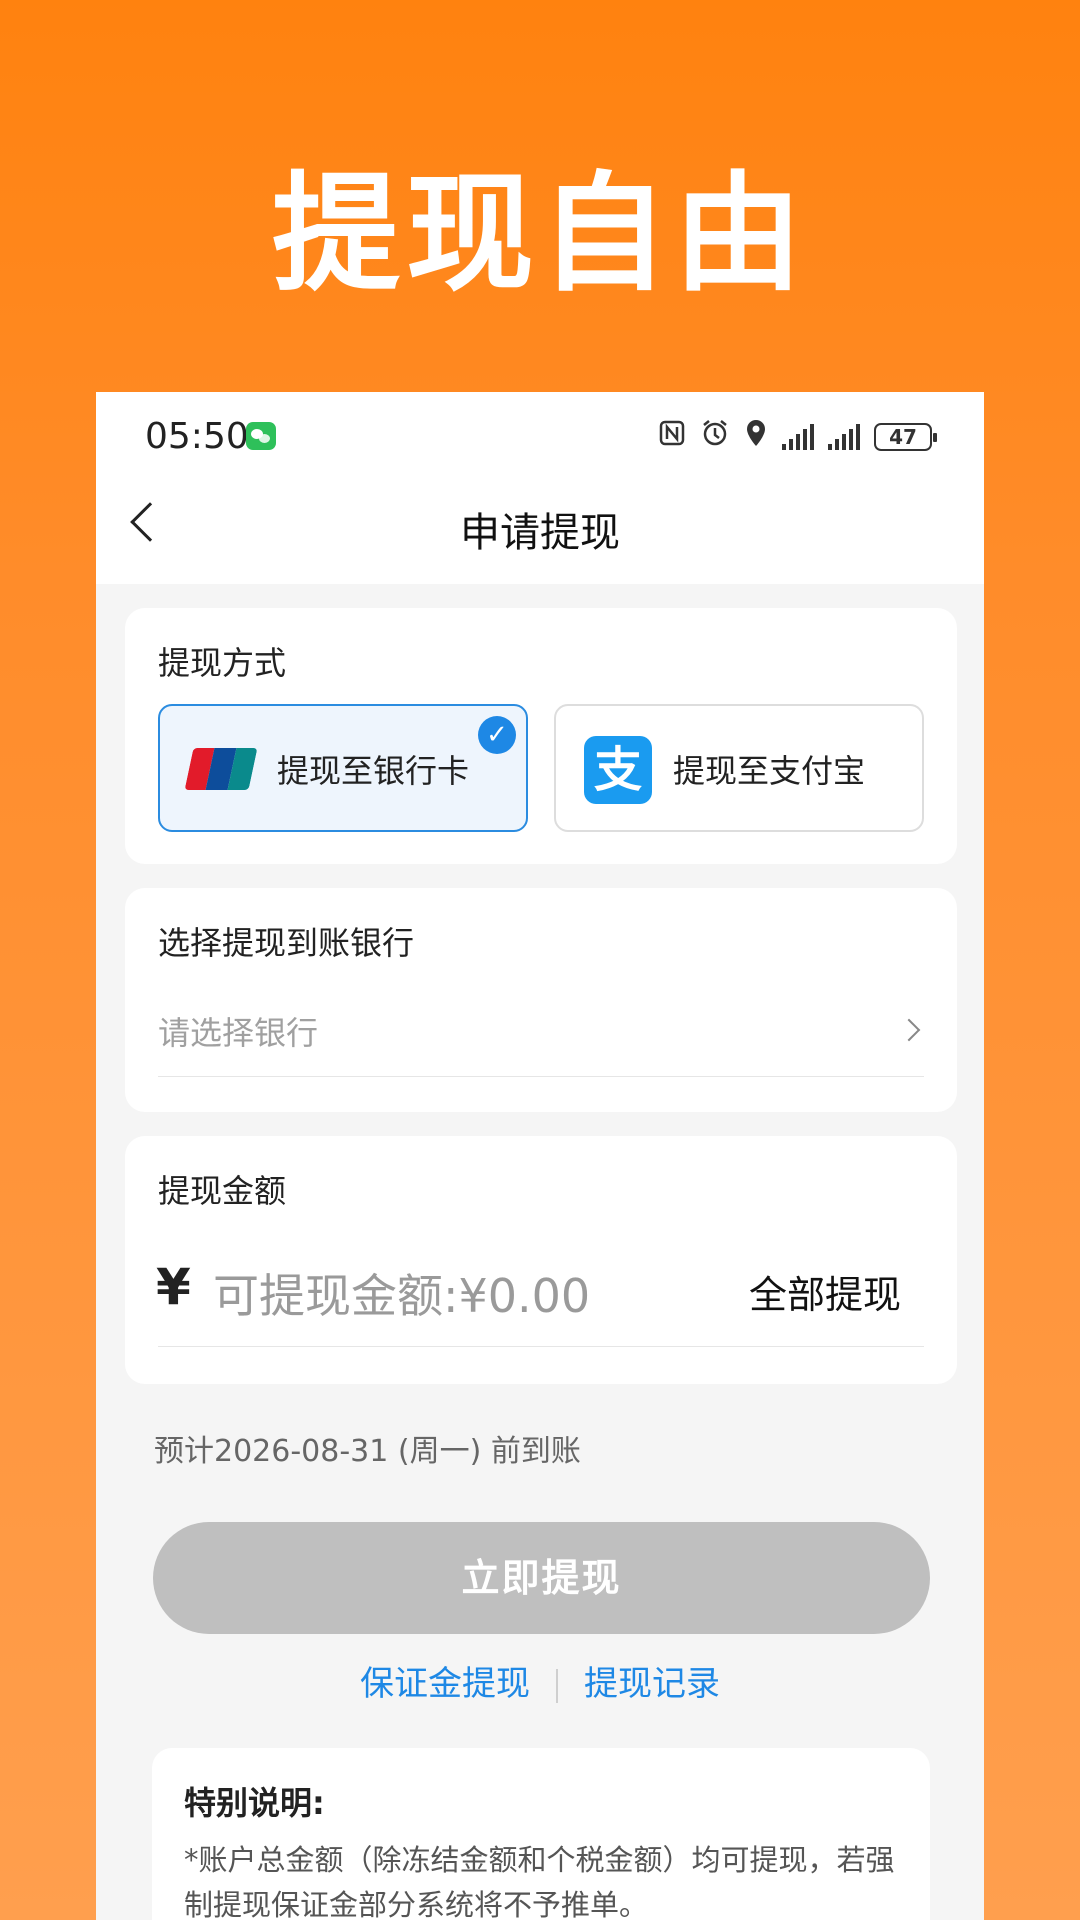  Describe the element at coordinates (445, 1684) in the screenshot. I see `deposit-withdraw-link: 保证金提现` at that location.